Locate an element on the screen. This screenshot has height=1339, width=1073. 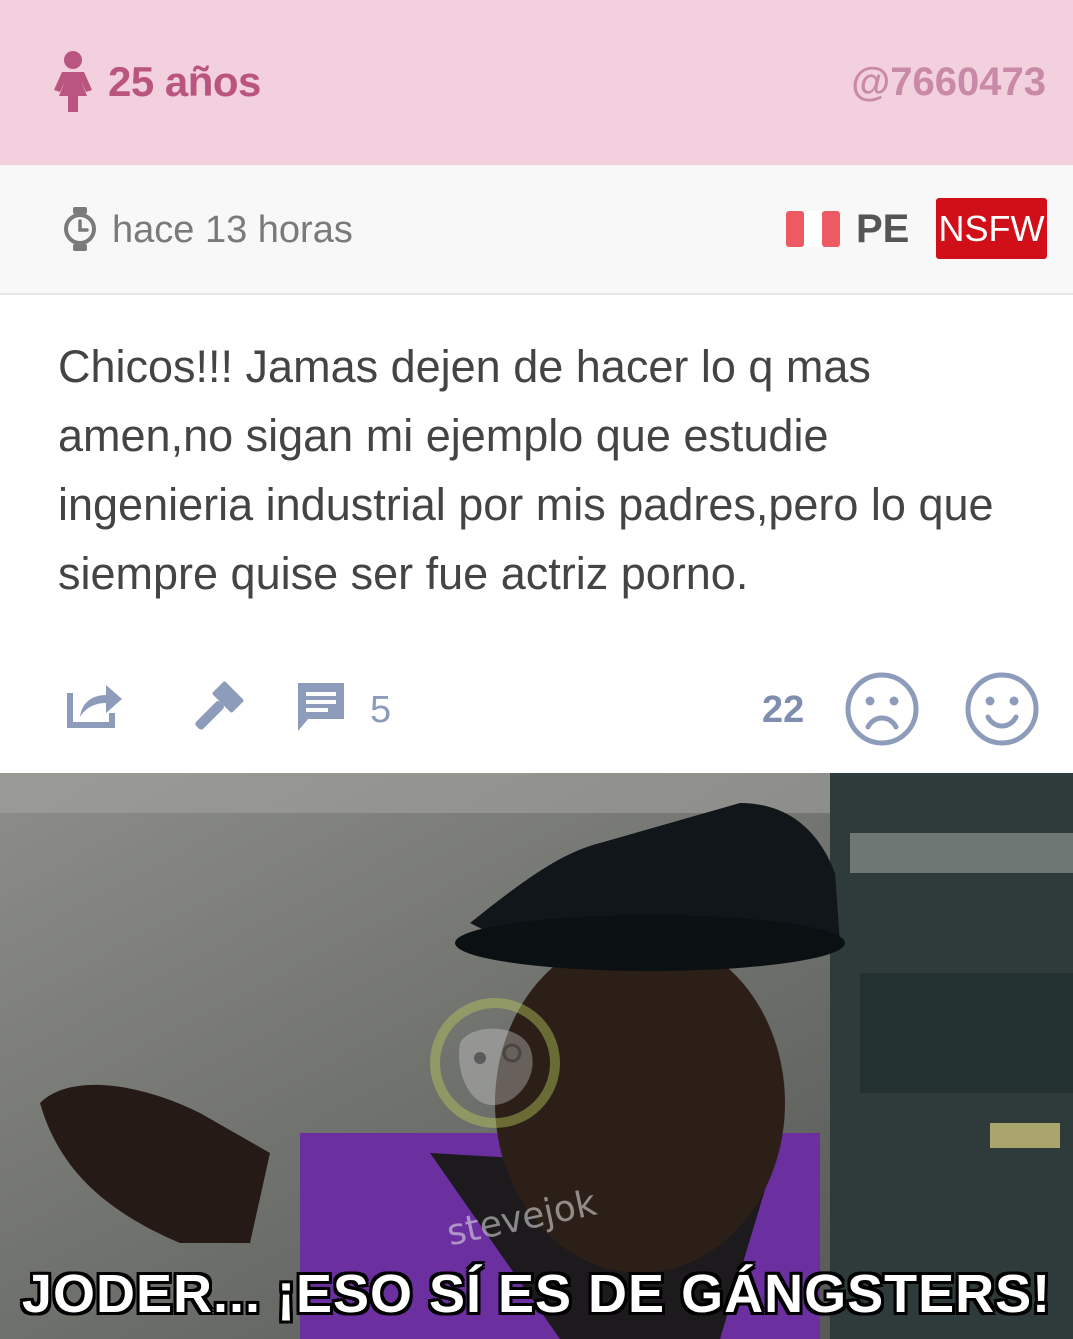
clock-icon is located at coordinates (80, 229).